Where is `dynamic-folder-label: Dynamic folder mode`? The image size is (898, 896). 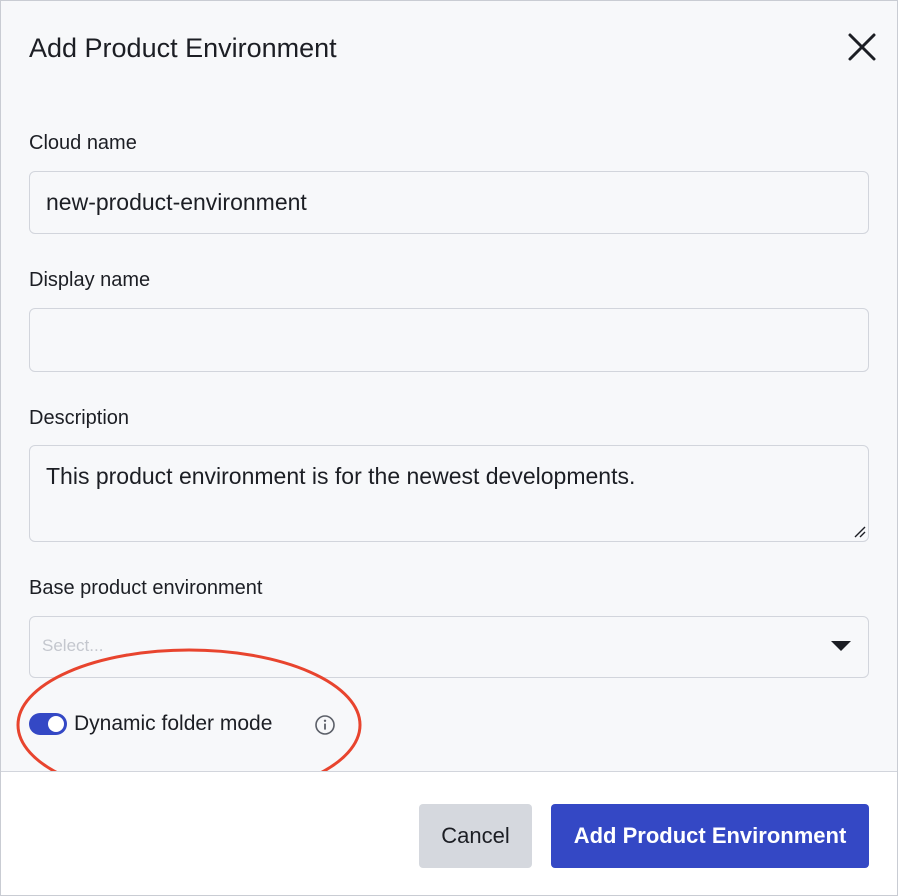 dynamic-folder-label: Dynamic folder mode is located at coordinates (173, 723).